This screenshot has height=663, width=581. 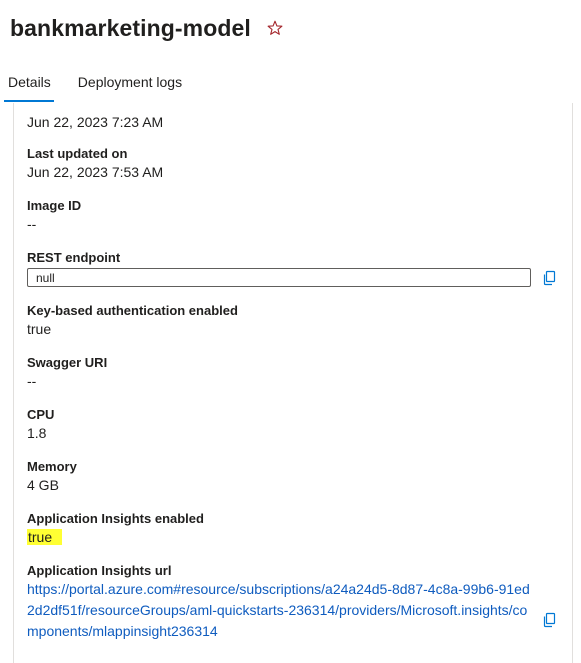 I want to click on field-app-insights-enabled: Application Insights enabled true, so click(x=292, y=528).